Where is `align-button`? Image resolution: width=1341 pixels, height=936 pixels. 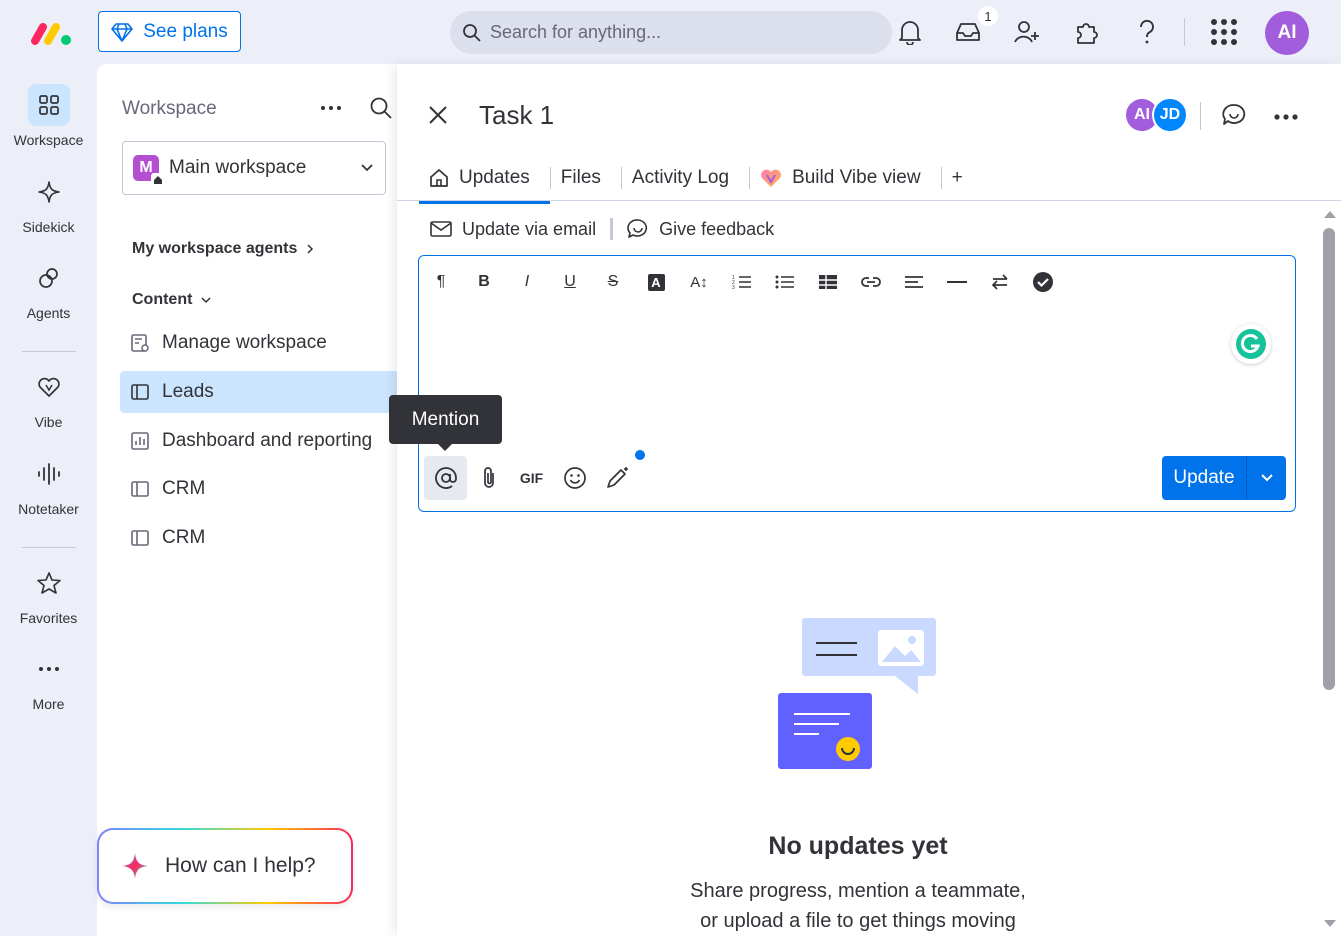 align-button is located at coordinates (914, 282).